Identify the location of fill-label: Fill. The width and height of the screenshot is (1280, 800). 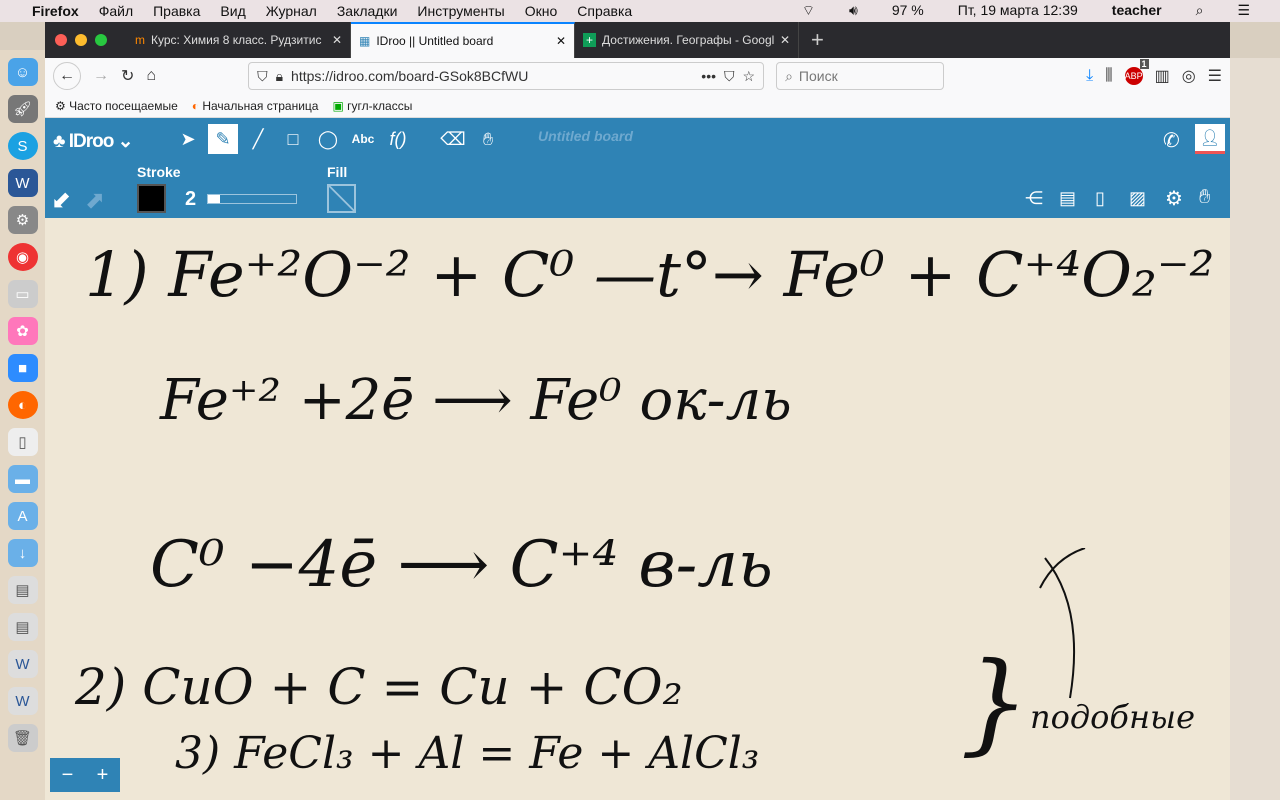
(337, 172).